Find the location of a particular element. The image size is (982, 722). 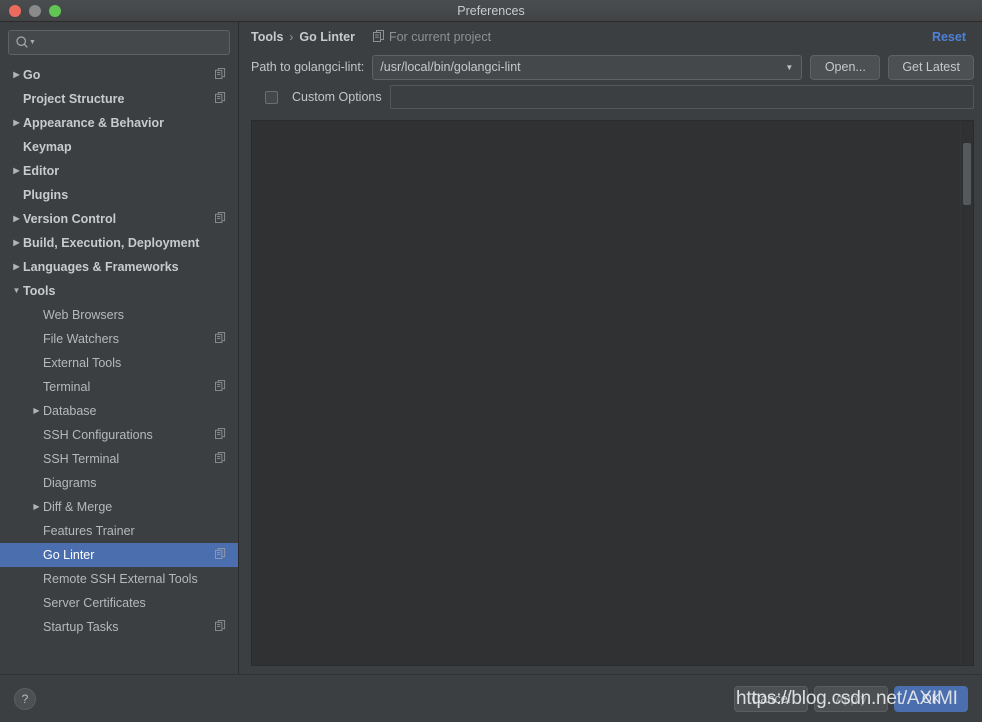

sidebar-item-terminal: ▶Terminal is located at coordinates (119, 387).